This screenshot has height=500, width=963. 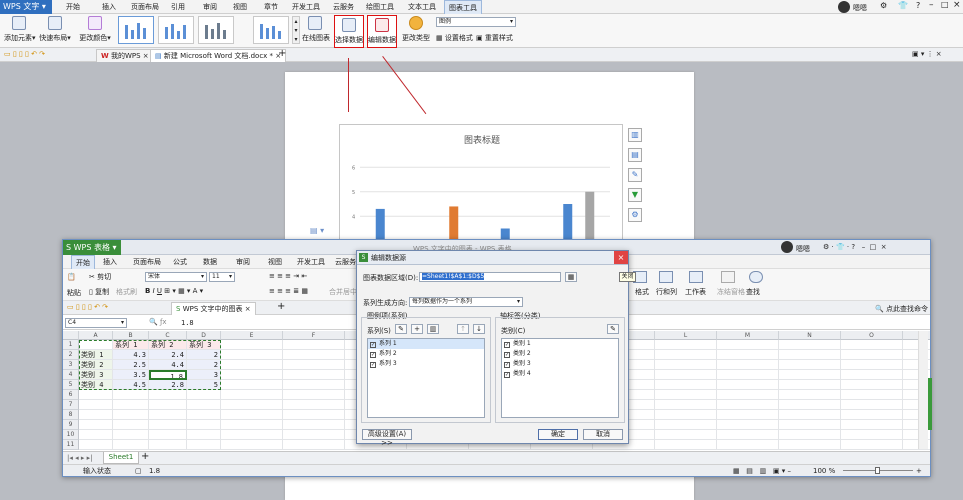 I want to click on row-header: 9, so click(x=71, y=425).